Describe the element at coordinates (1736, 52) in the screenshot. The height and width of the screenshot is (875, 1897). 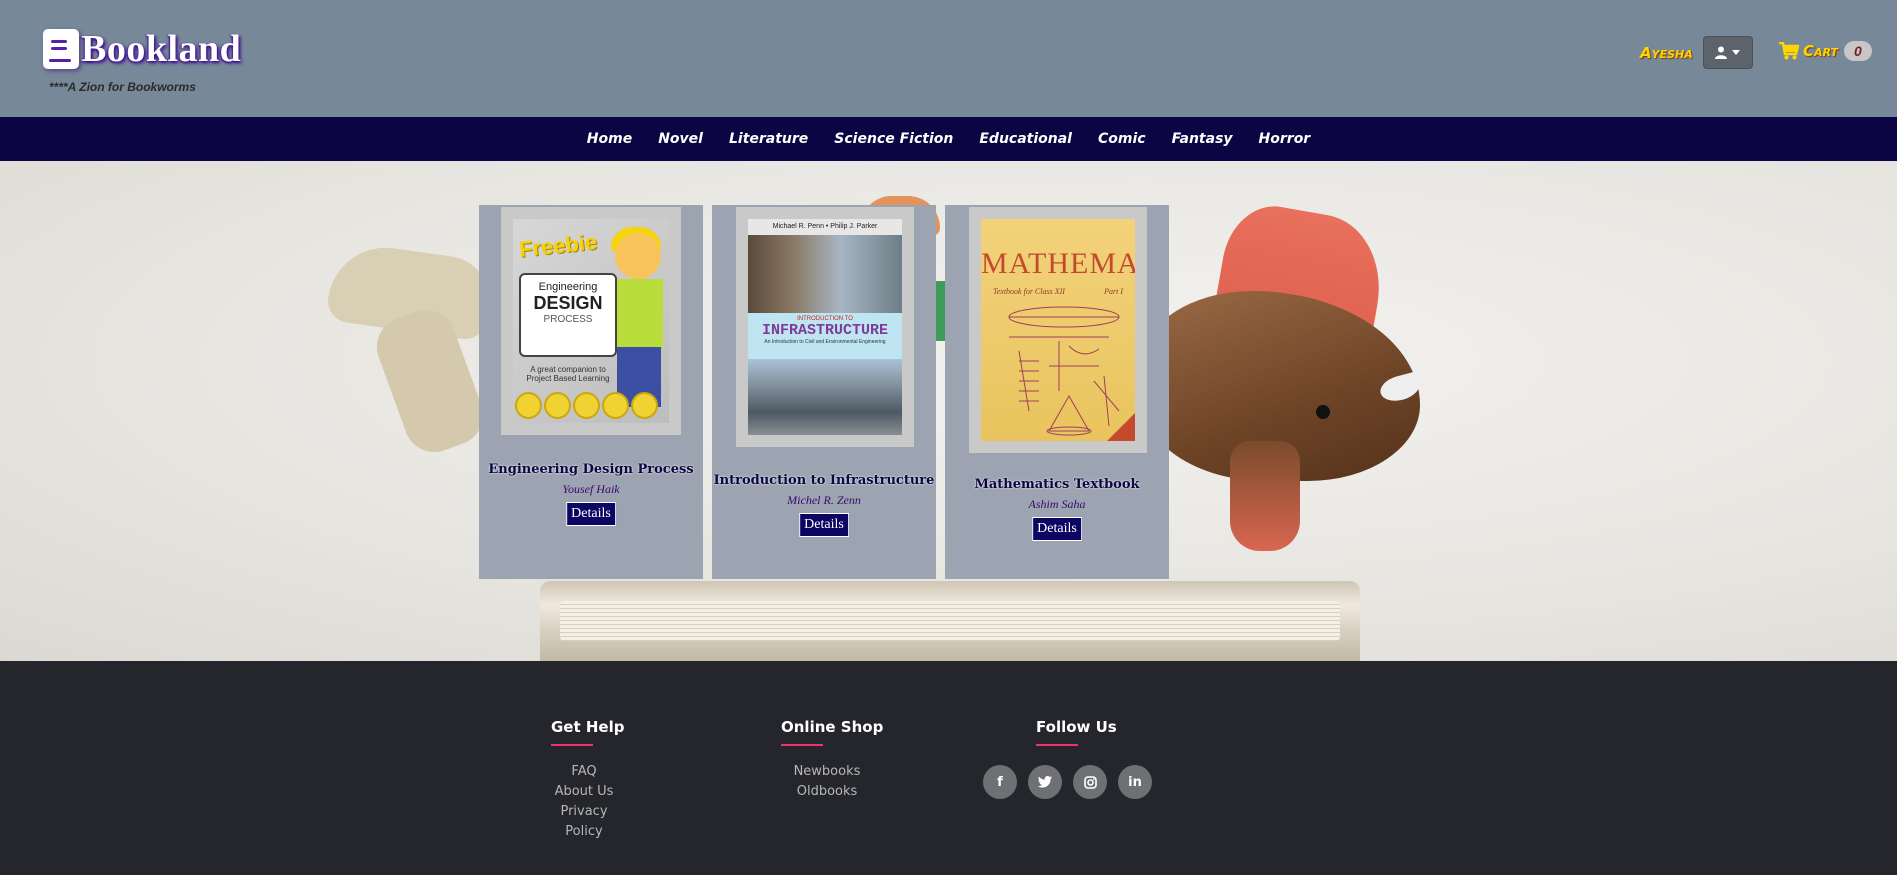
I see `caret-down-icon` at that location.